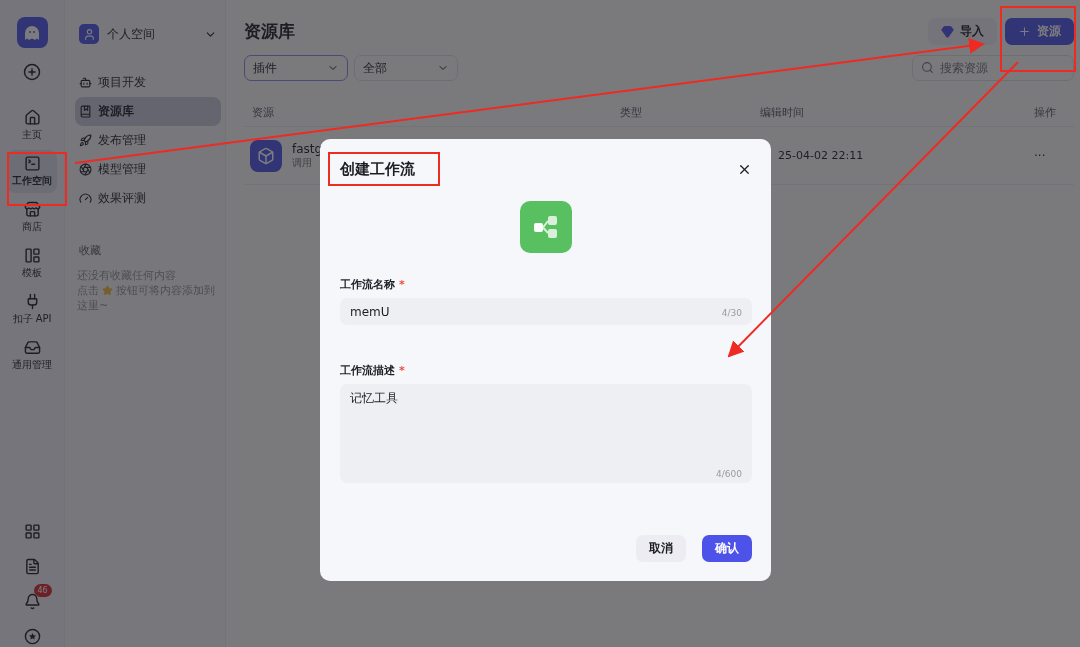 Image resolution: width=1080 pixels, height=647 pixels. Describe the element at coordinates (90, 250) in the screenshot. I see `section-title: 收藏` at that location.